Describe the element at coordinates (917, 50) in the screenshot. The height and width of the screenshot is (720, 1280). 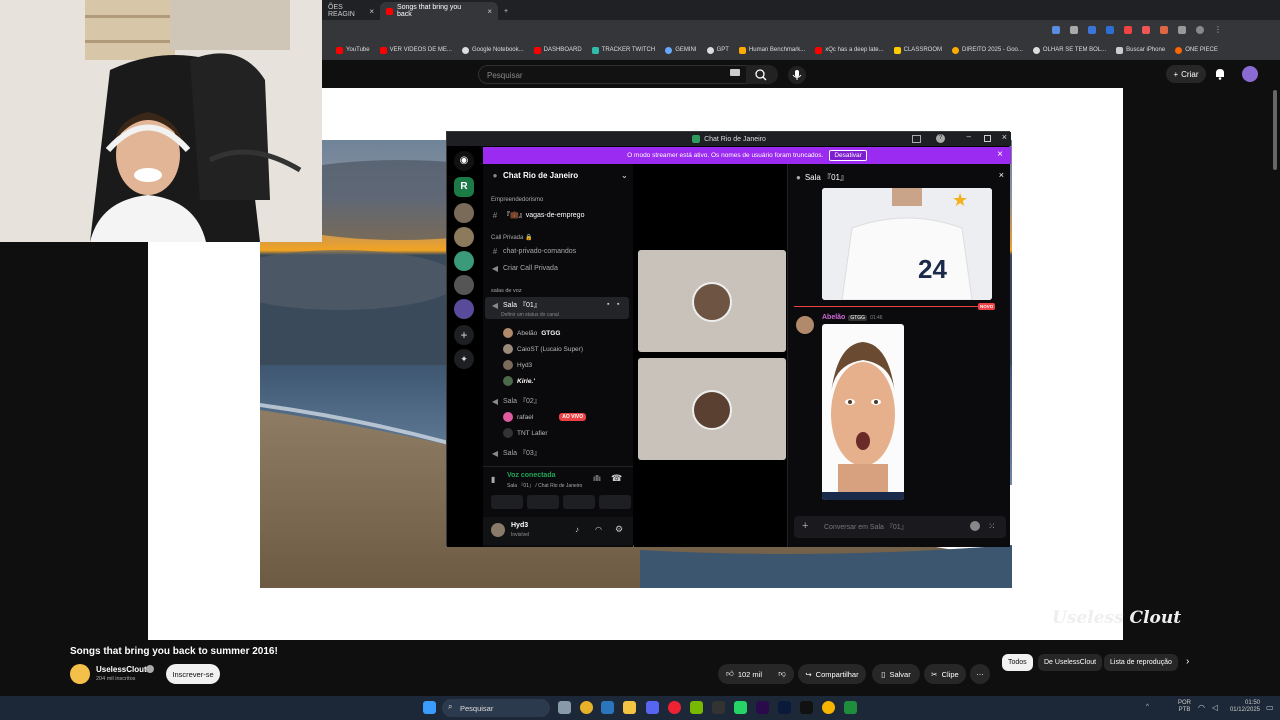
I see `bookmark-classroom: CLASSROOM` at that location.